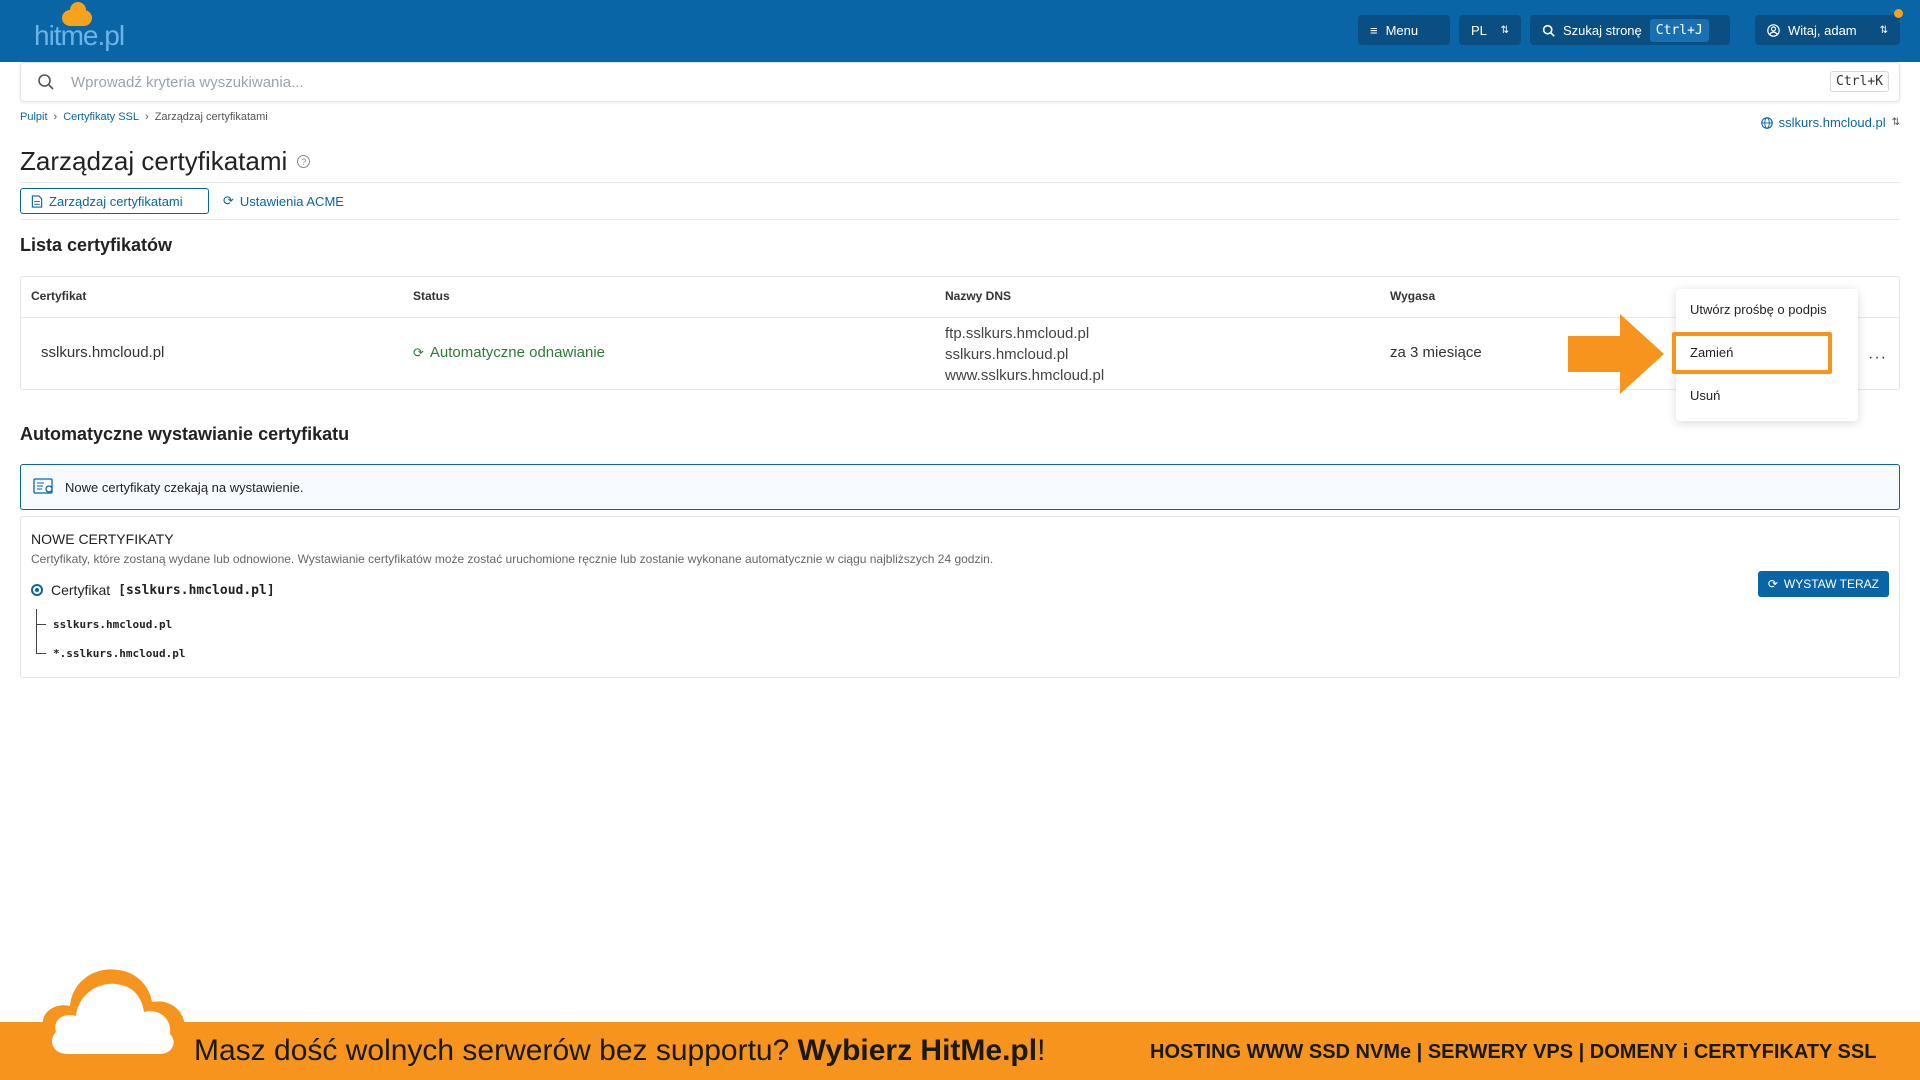  What do you see at coordinates (1898, 13) in the screenshot?
I see `notification-dot` at bounding box center [1898, 13].